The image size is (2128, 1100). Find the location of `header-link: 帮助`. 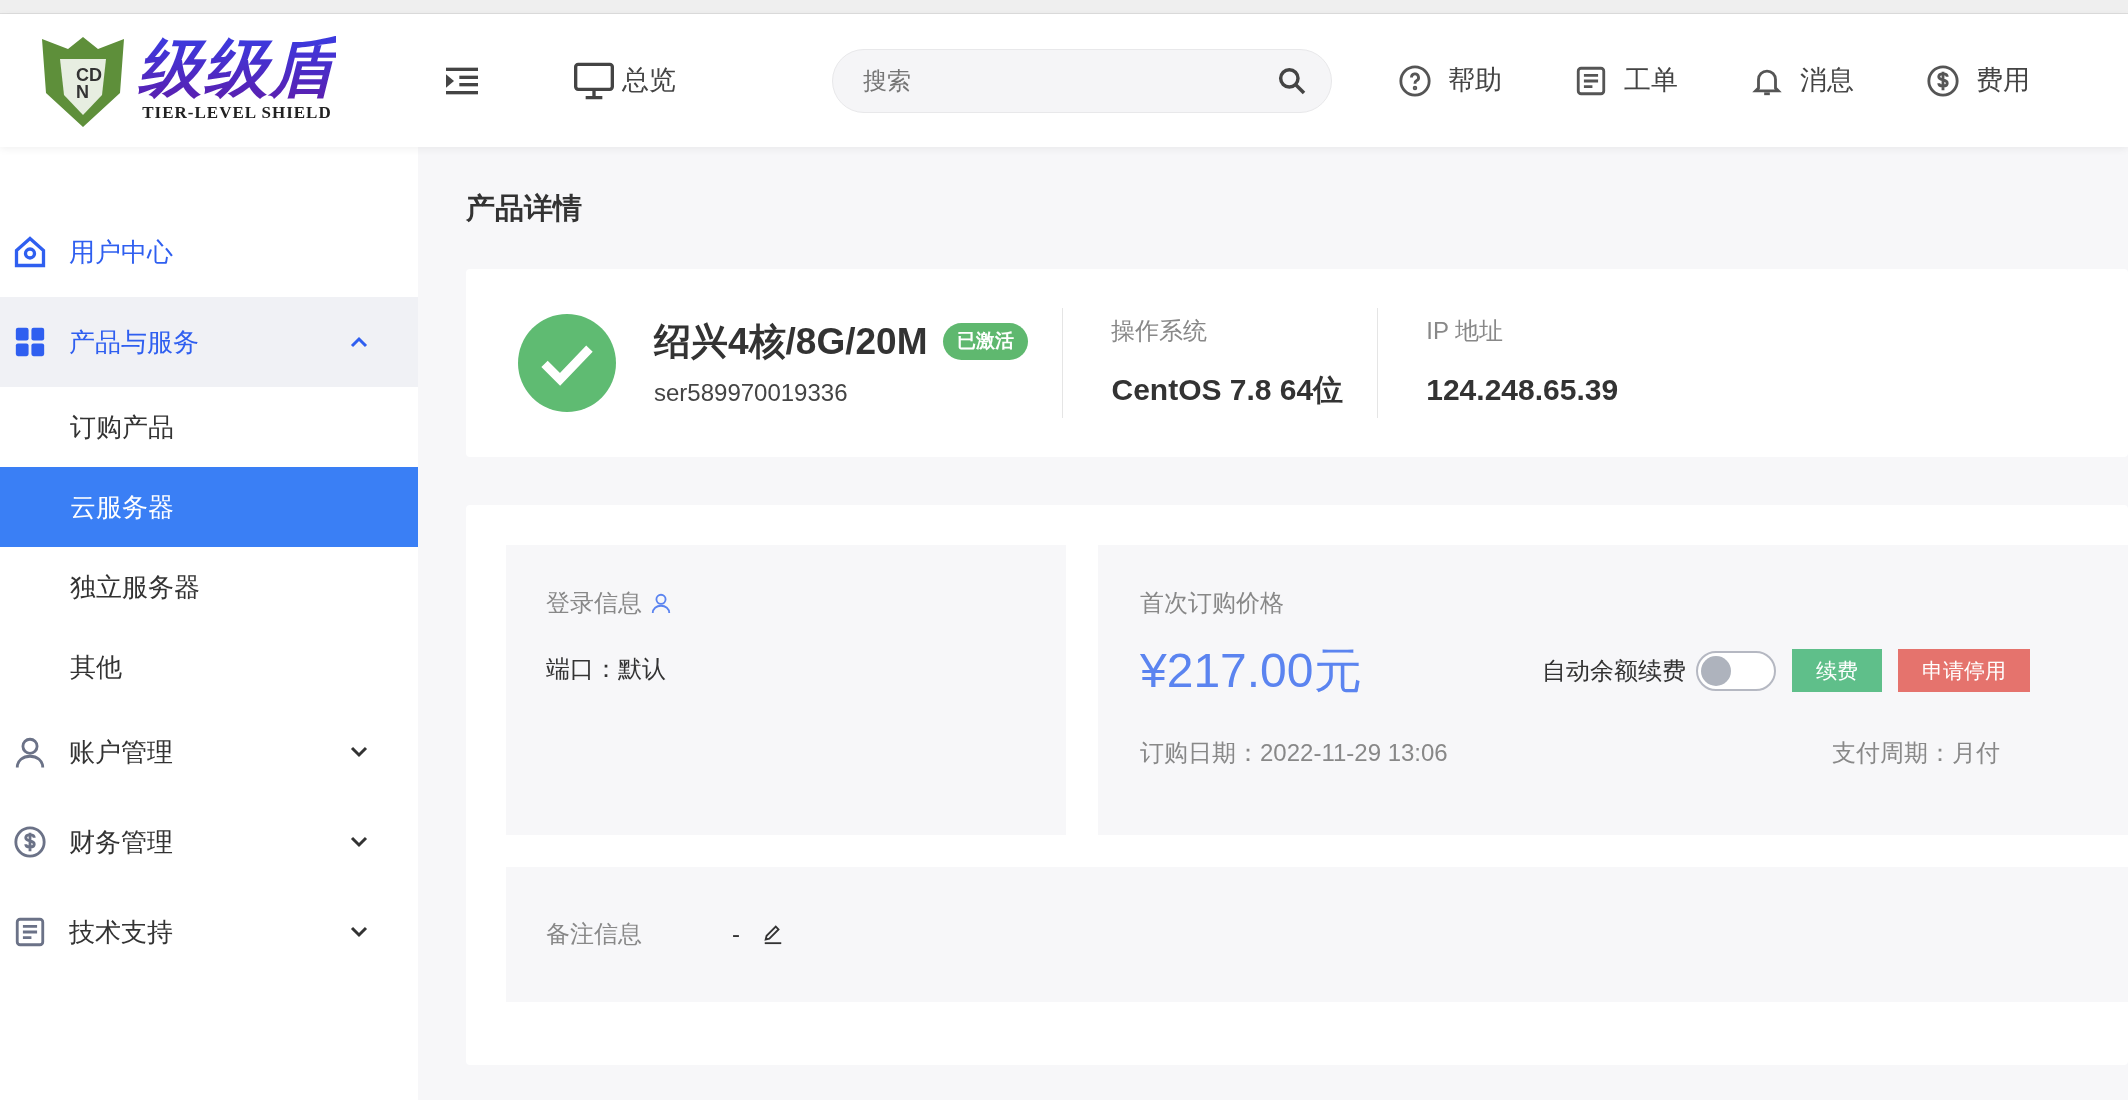

header-link: 帮助 is located at coordinates (1450, 80).